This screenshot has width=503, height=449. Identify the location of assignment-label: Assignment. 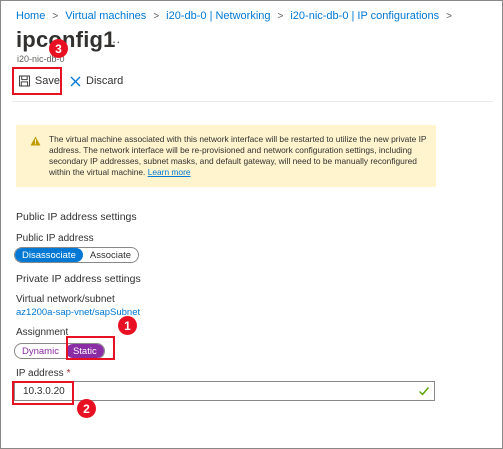
(42, 332).